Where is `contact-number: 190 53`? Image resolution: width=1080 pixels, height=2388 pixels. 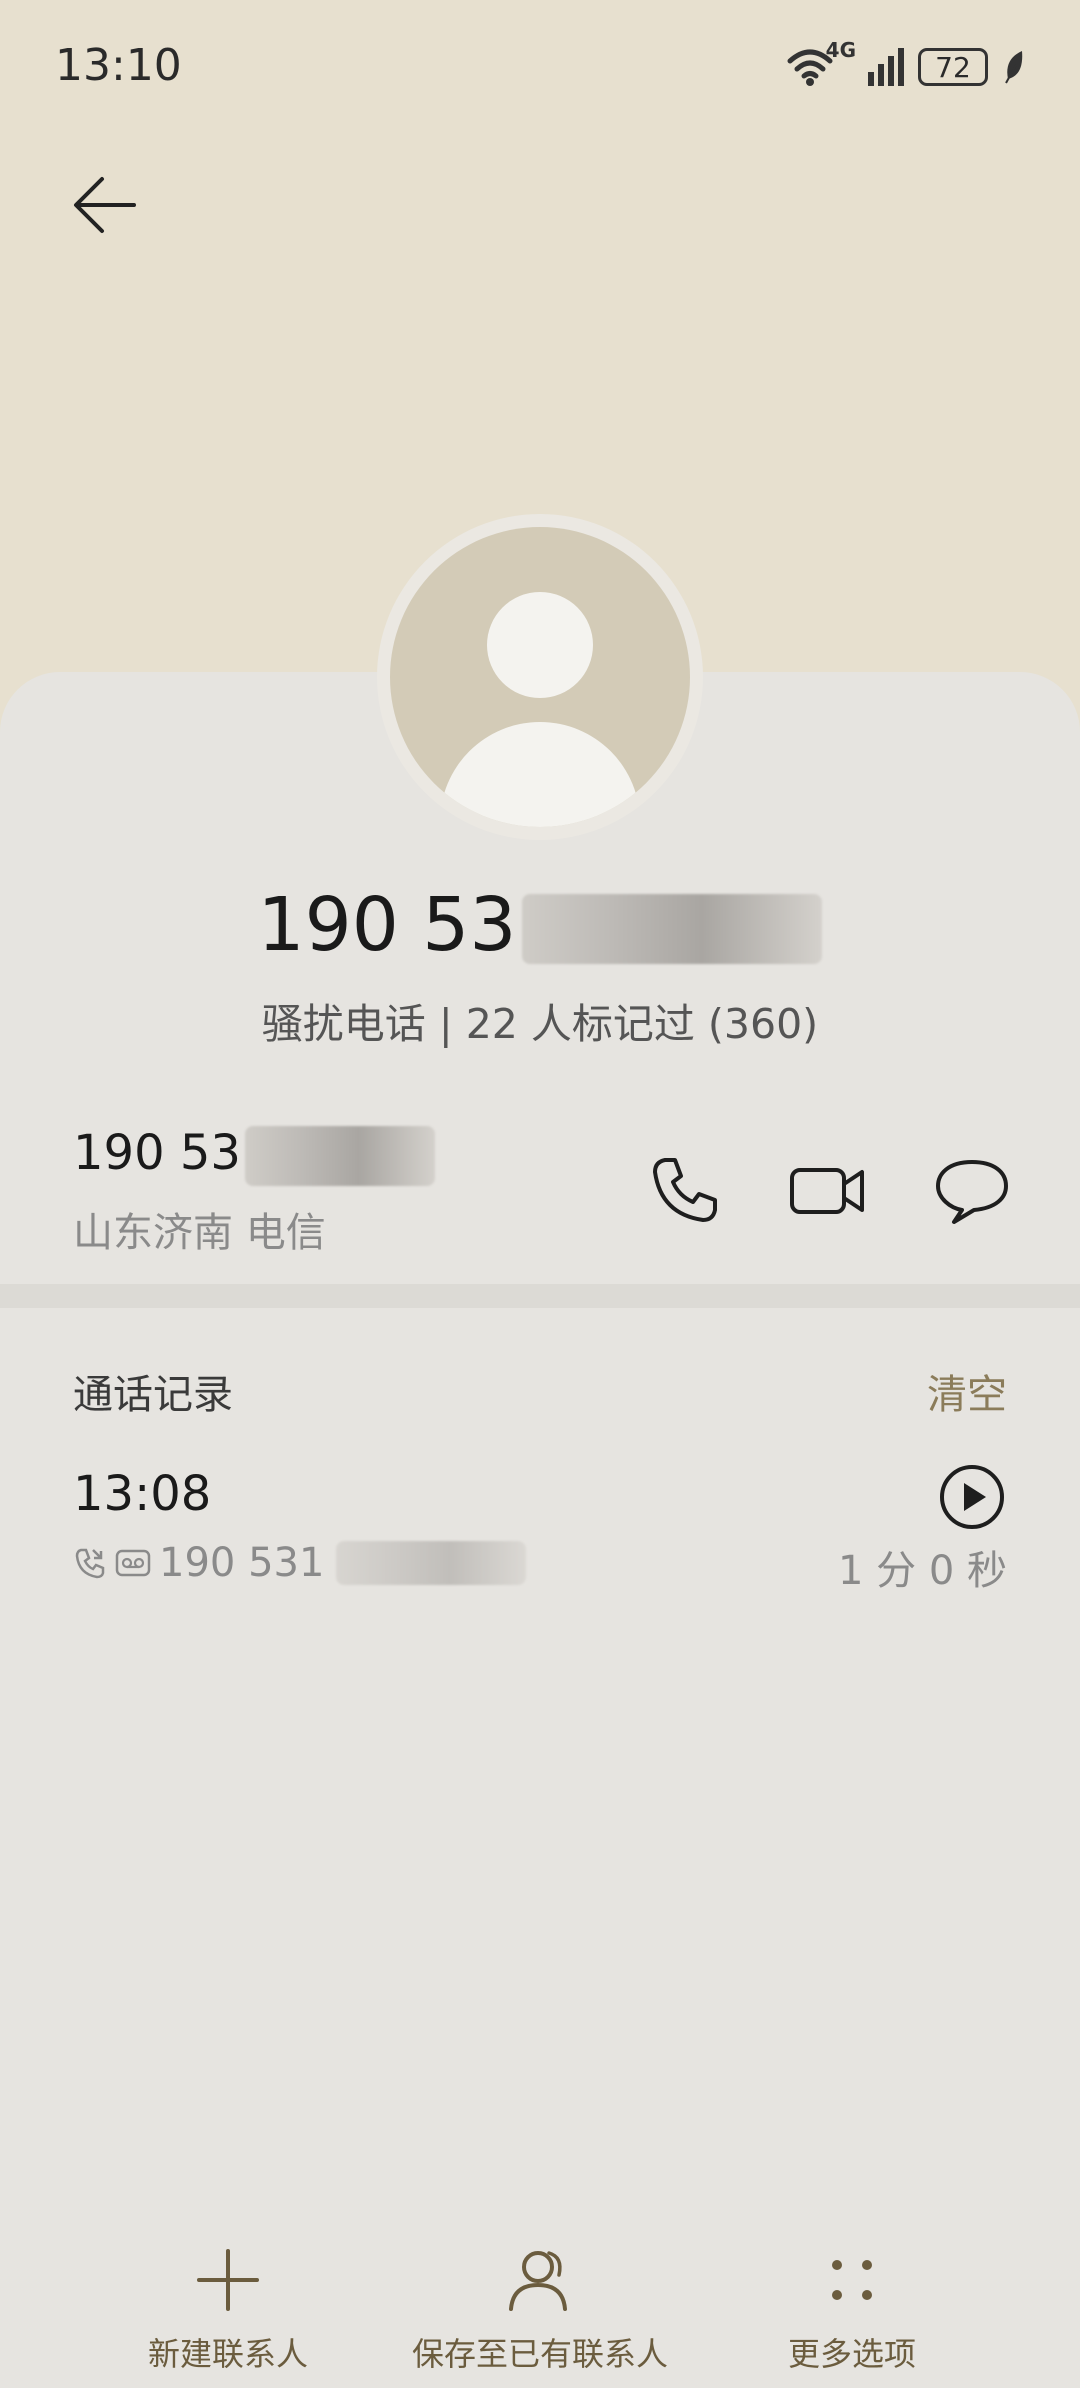
contact-number: 190 53 is located at coordinates (540, 925).